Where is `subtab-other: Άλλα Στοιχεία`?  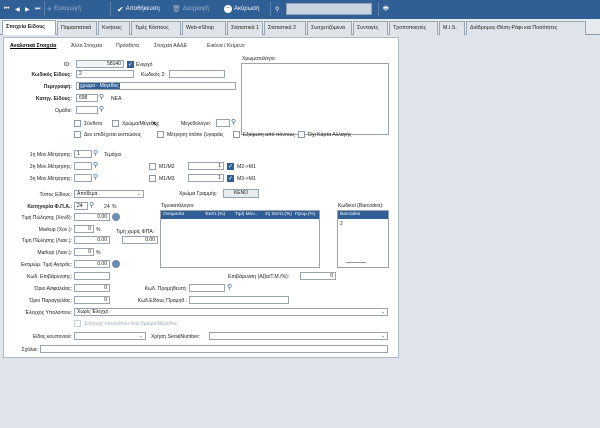 subtab-other: Άλλα Στοιχεία is located at coordinates (86, 46).